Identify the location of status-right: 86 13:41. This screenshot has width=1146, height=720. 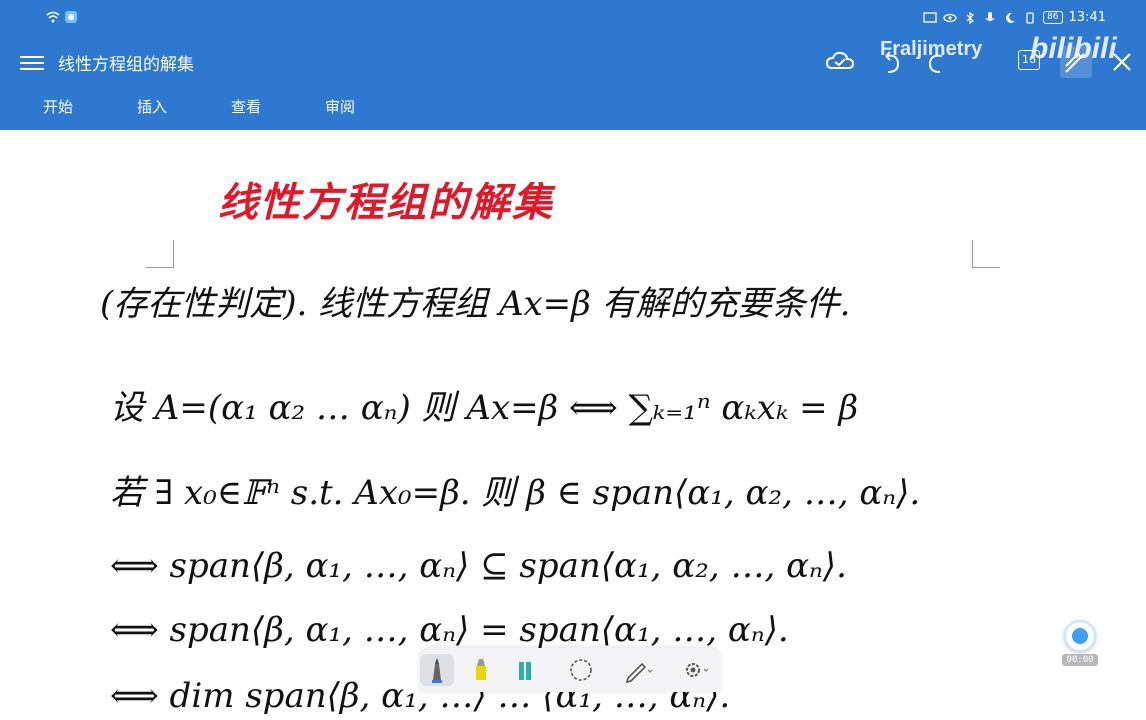
(1014, 17).